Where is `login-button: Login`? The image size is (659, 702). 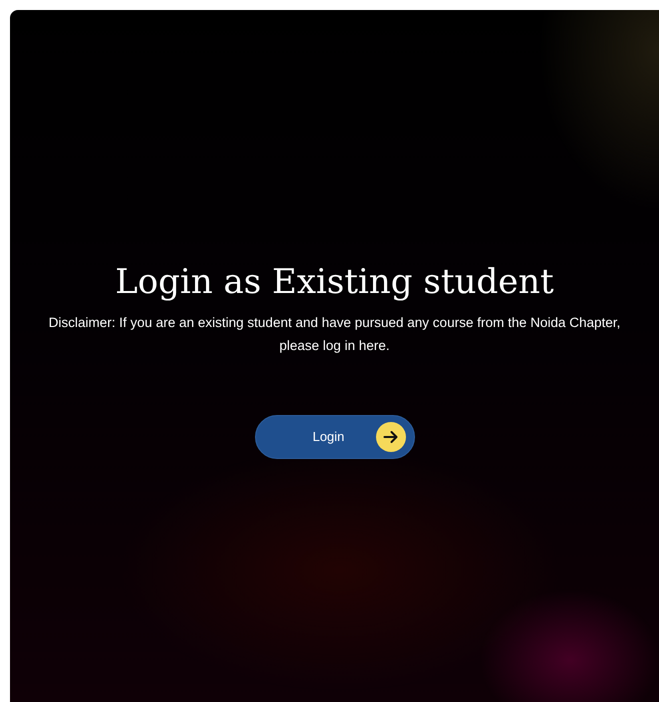
login-button: Login is located at coordinates (334, 436).